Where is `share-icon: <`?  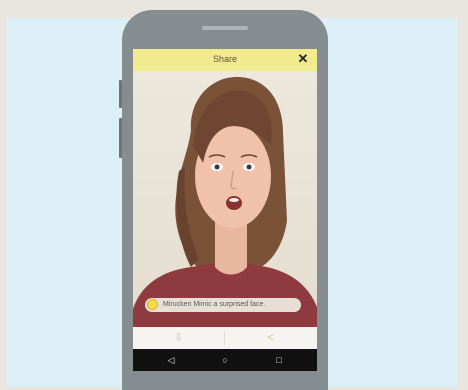 share-icon: < is located at coordinates (270, 338).